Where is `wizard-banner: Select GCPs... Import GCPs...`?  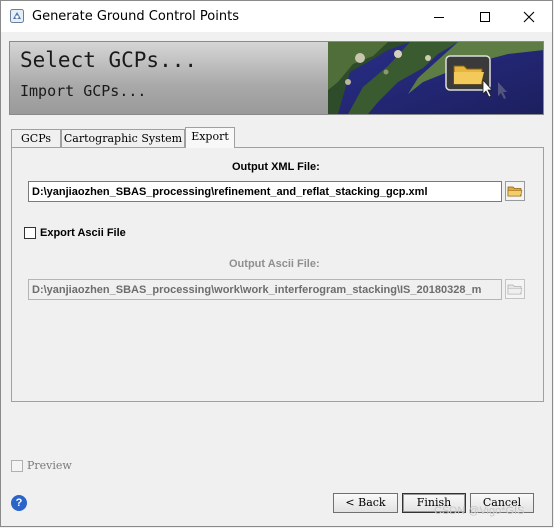 wizard-banner: Select GCPs... Import GCPs... is located at coordinates (276, 78).